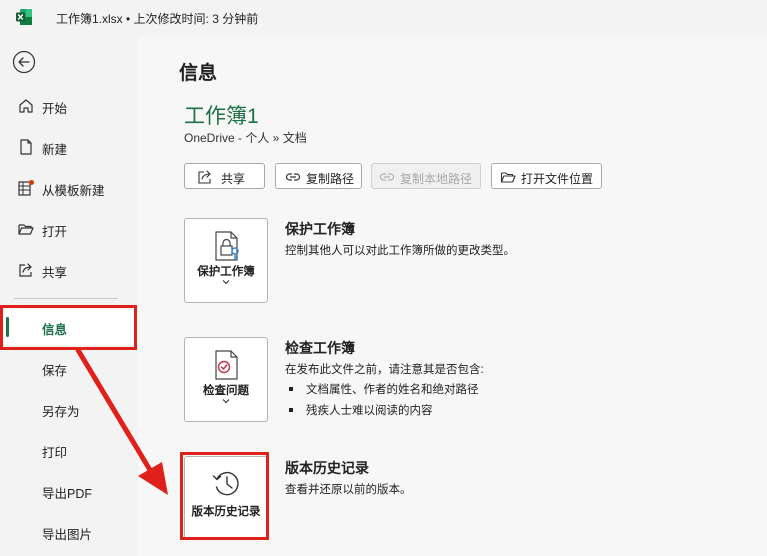 This screenshot has width=767, height=556. What do you see at coordinates (226, 272) in the screenshot?
I see `protect-workbook-tile-label: 保护工作簿` at bounding box center [226, 272].